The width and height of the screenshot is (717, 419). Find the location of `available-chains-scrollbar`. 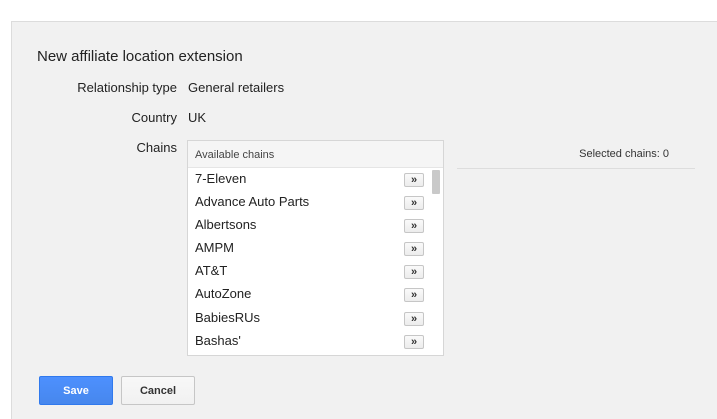

available-chains-scrollbar is located at coordinates (436, 261).